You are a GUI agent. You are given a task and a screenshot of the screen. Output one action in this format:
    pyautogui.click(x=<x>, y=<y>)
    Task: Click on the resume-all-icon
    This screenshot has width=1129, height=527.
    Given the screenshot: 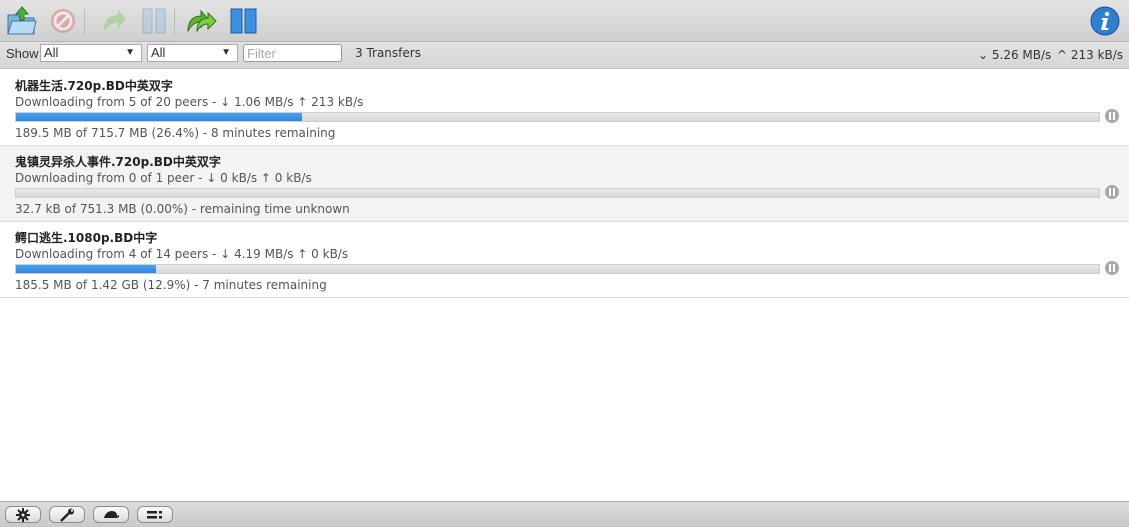 What is the action you would take?
    pyautogui.click(x=202, y=21)
    